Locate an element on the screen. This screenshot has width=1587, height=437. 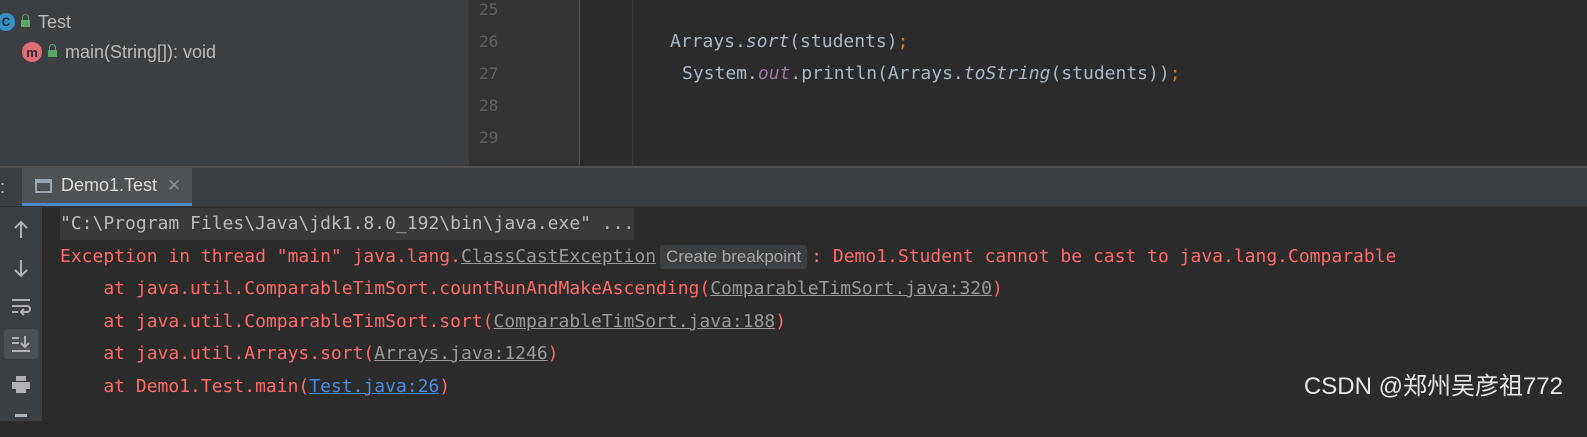
create-breakpoint-hint: Create breakpoint is located at coordinates (734, 257).